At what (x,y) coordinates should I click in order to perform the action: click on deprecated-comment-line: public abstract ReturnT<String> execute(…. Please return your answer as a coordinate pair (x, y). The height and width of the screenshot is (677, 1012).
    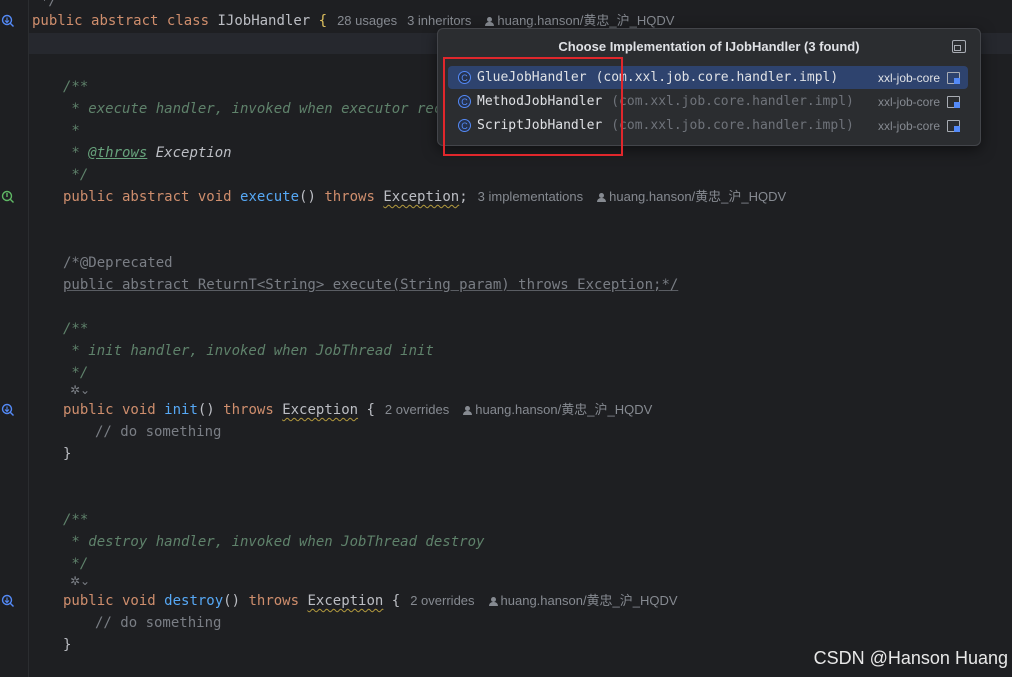
    Looking at the image, I should click on (371, 285).